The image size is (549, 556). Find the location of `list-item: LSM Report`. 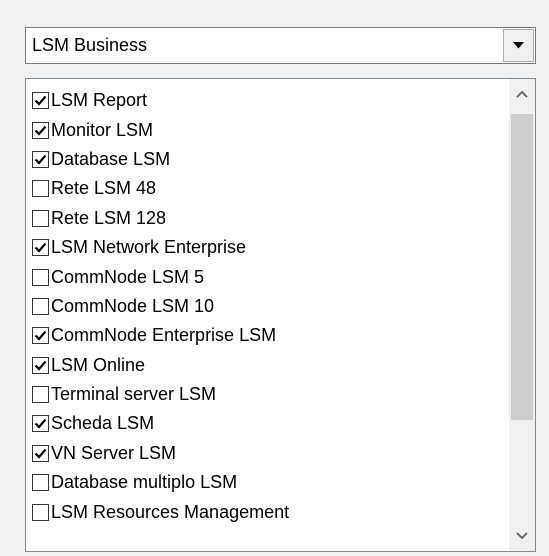

list-item: LSM Report is located at coordinates (267, 100).